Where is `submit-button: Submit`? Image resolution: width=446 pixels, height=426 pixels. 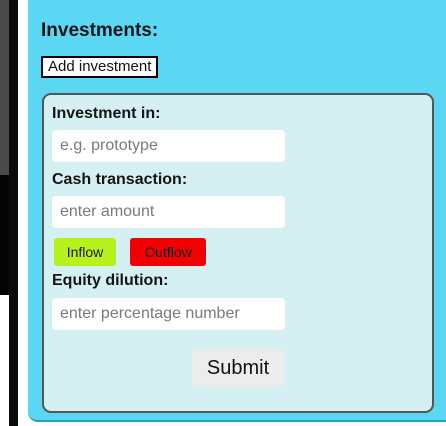
submit-button: Submit is located at coordinates (238, 368).